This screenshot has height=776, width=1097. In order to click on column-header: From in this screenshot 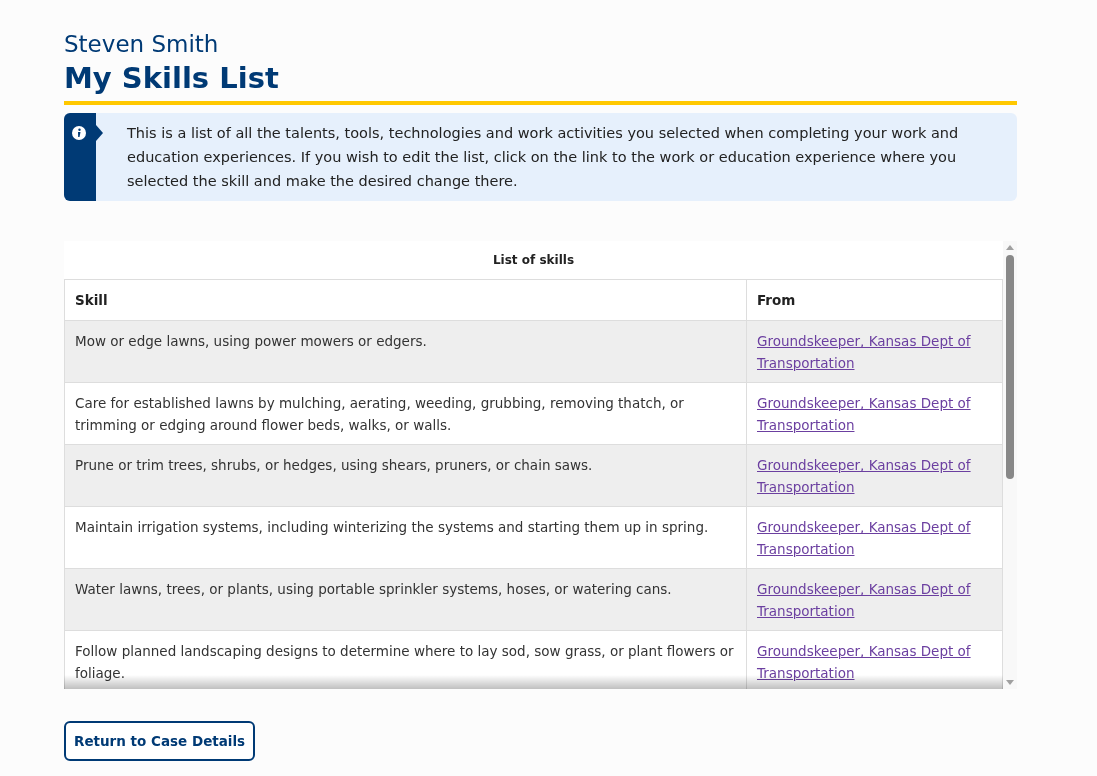, I will do `click(874, 300)`.